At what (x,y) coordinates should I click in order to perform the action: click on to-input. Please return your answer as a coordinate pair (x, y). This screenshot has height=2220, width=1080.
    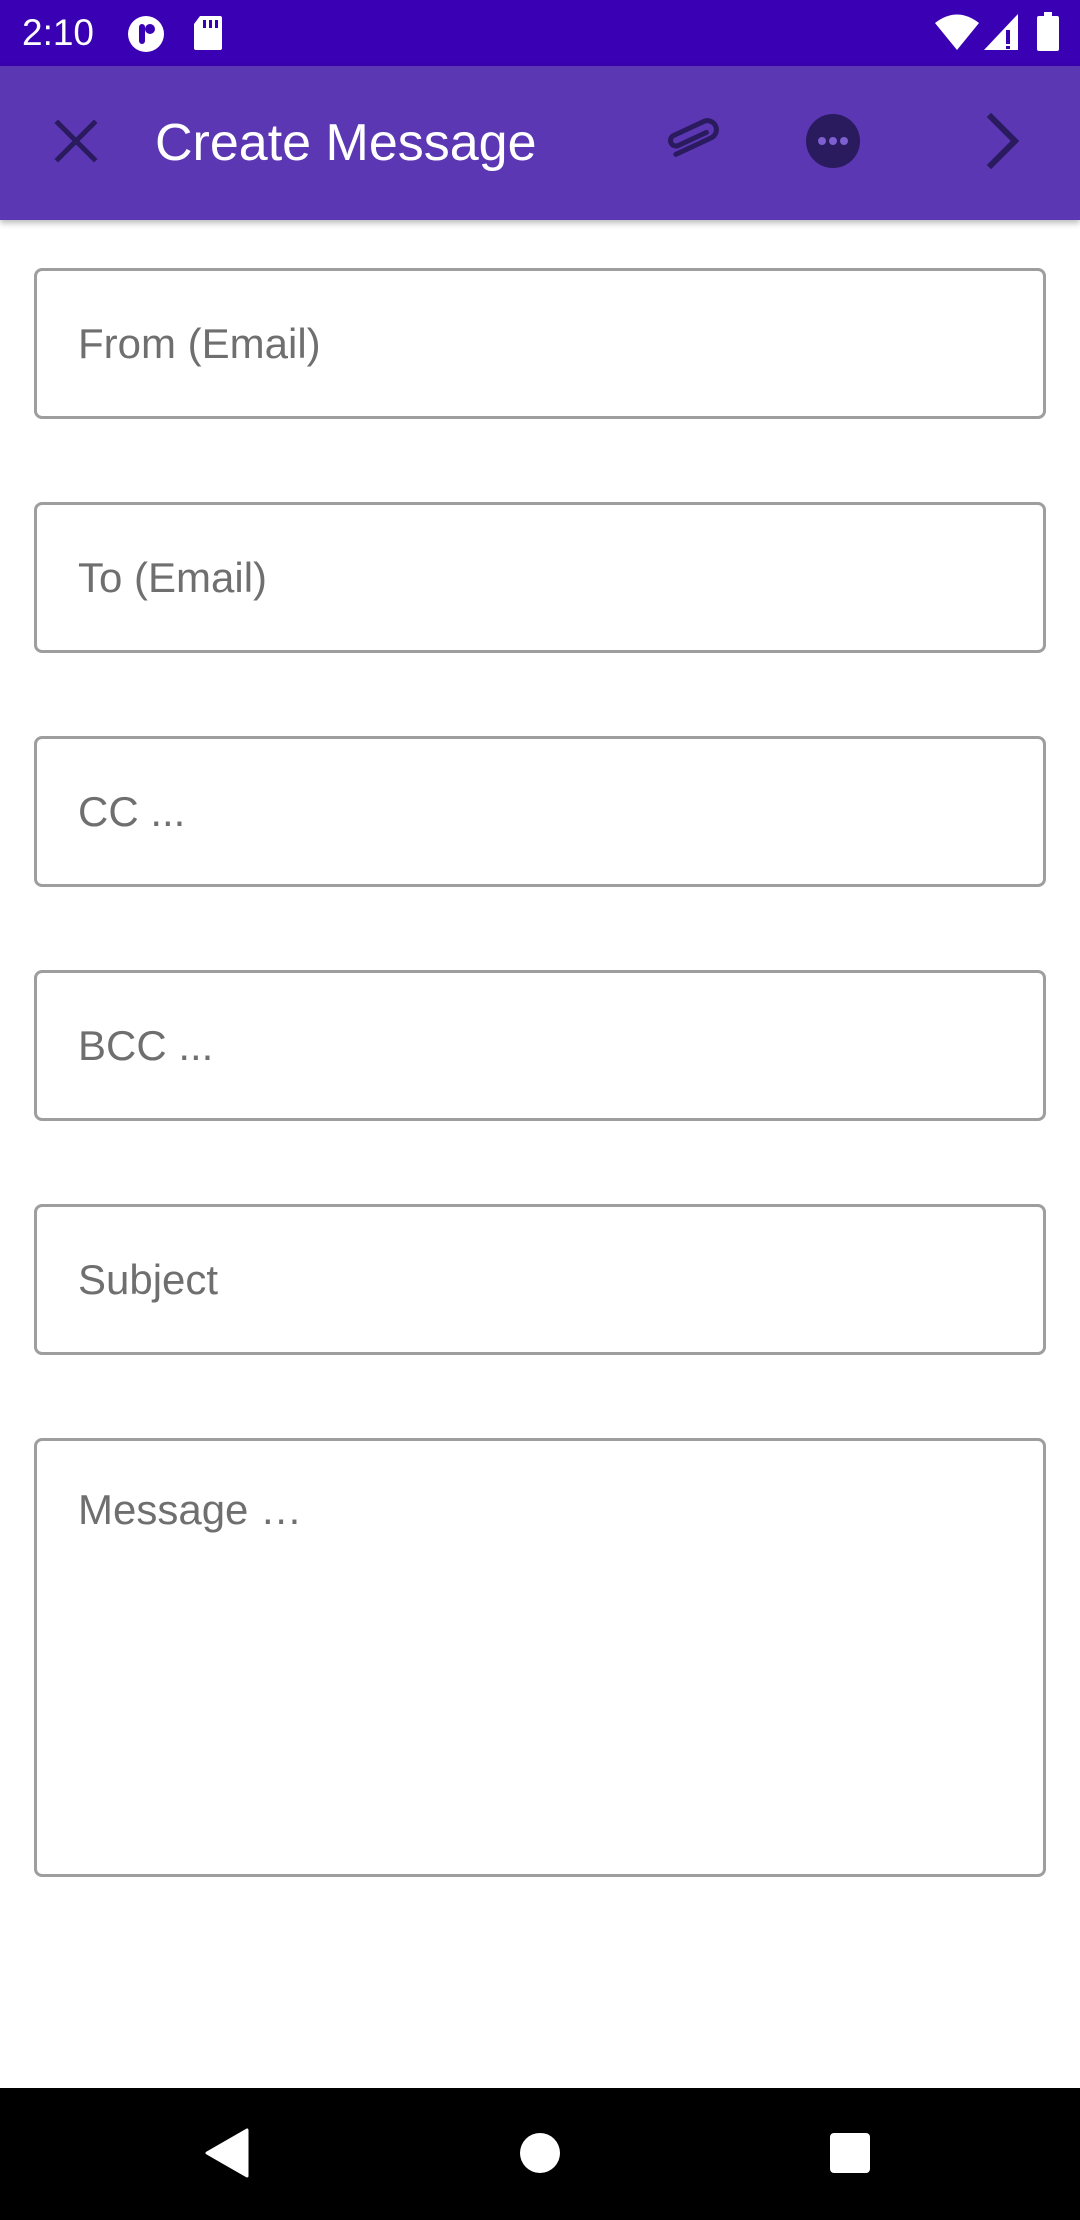
    Looking at the image, I should click on (540, 577).